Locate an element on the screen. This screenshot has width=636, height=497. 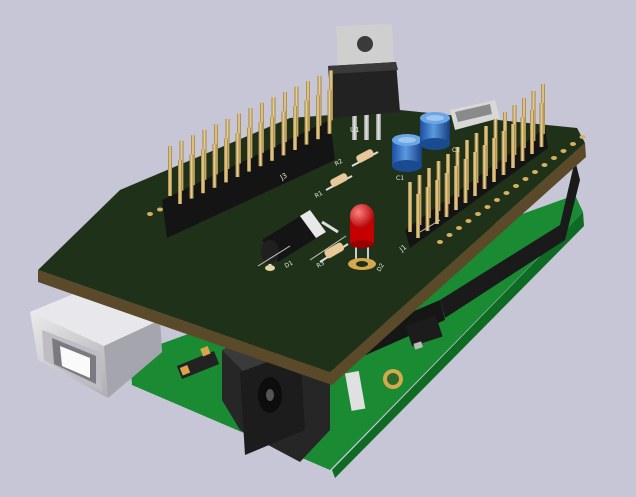
label-u1: U1 is located at coordinates (355, 130).